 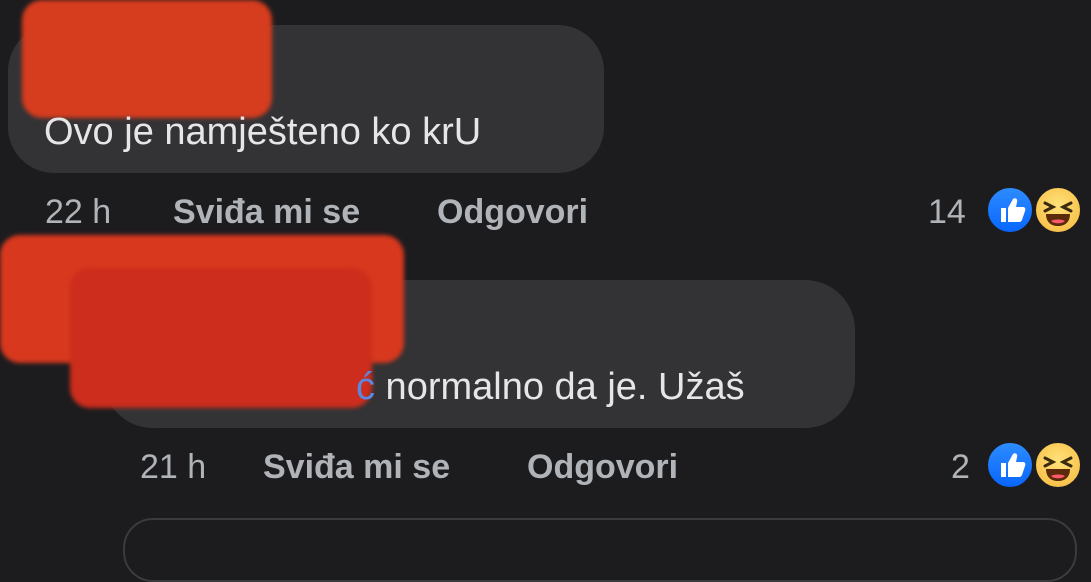 What do you see at coordinates (960, 467) in the screenshot?
I see `reaction-count: 2` at bounding box center [960, 467].